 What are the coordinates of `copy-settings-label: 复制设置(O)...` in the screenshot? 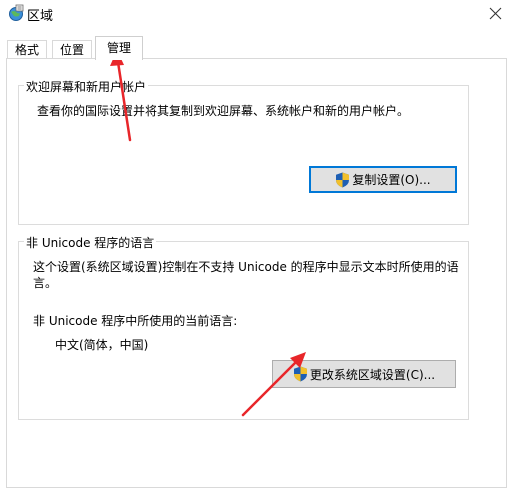 It's located at (391, 180).